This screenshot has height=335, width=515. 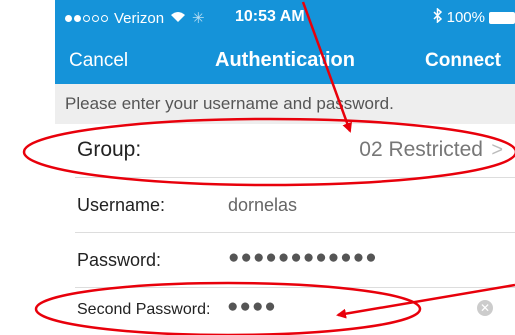 I want to click on wifi-icon, so click(x=178, y=18).